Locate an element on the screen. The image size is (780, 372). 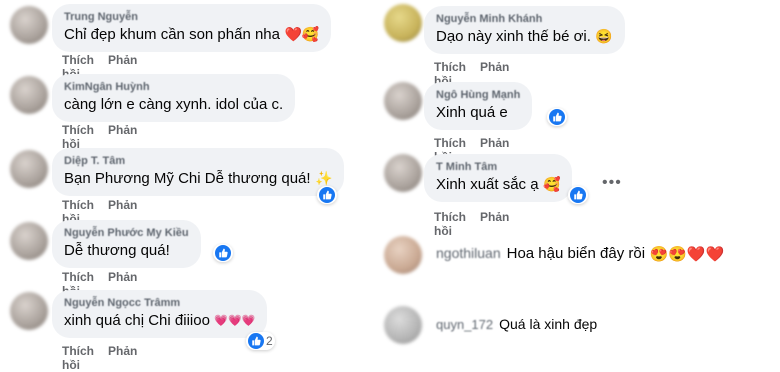
commenter-name: T Minh Tâm is located at coordinates (498, 167).